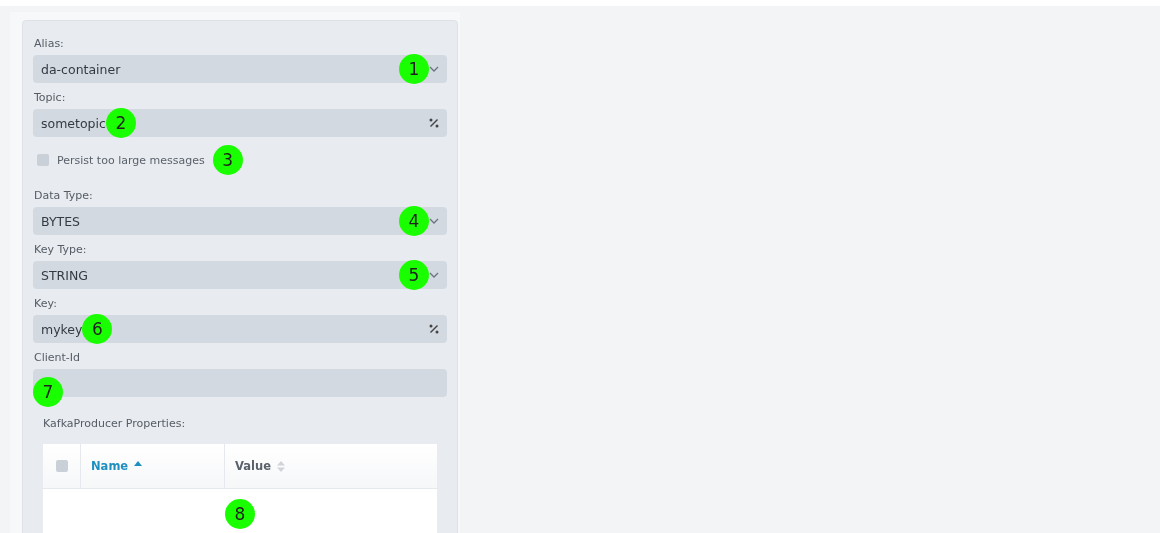 The height and width of the screenshot is (533, 1160). What do you see at coordinates (115, 423) in the screenshot?
I see `section-title: KafkaProducer Properties:` at bounding box center [115, 423].